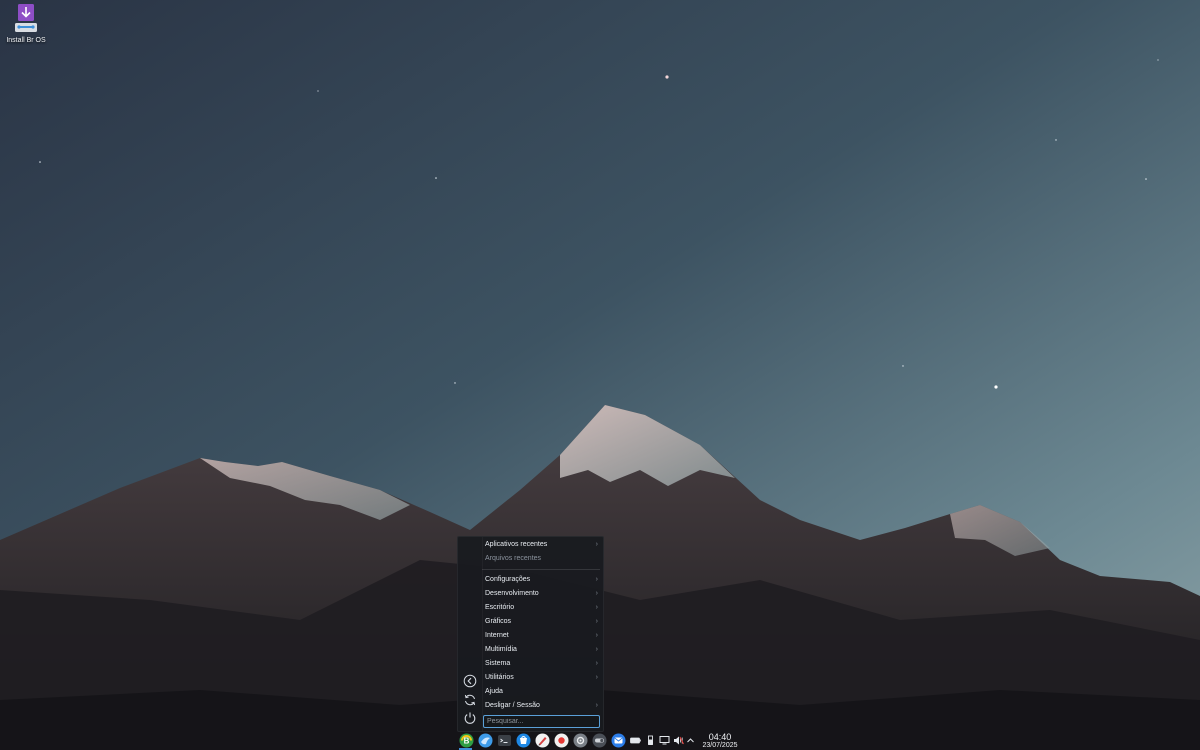 The height and width of the screenshot is (750, 1200). What do you see at coordinates (541, 721) in the screenshot?
I see `search-input` at bounding box center [541, 721].